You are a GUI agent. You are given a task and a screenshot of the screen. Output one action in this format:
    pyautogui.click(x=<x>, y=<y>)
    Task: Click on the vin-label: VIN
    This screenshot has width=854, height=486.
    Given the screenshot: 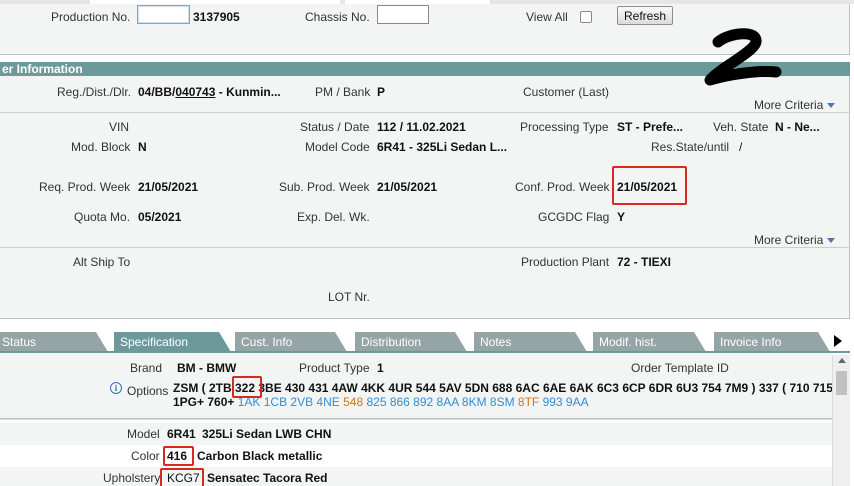 What is the action you would take?
    pyautogui.click(x=119, y=127)
    